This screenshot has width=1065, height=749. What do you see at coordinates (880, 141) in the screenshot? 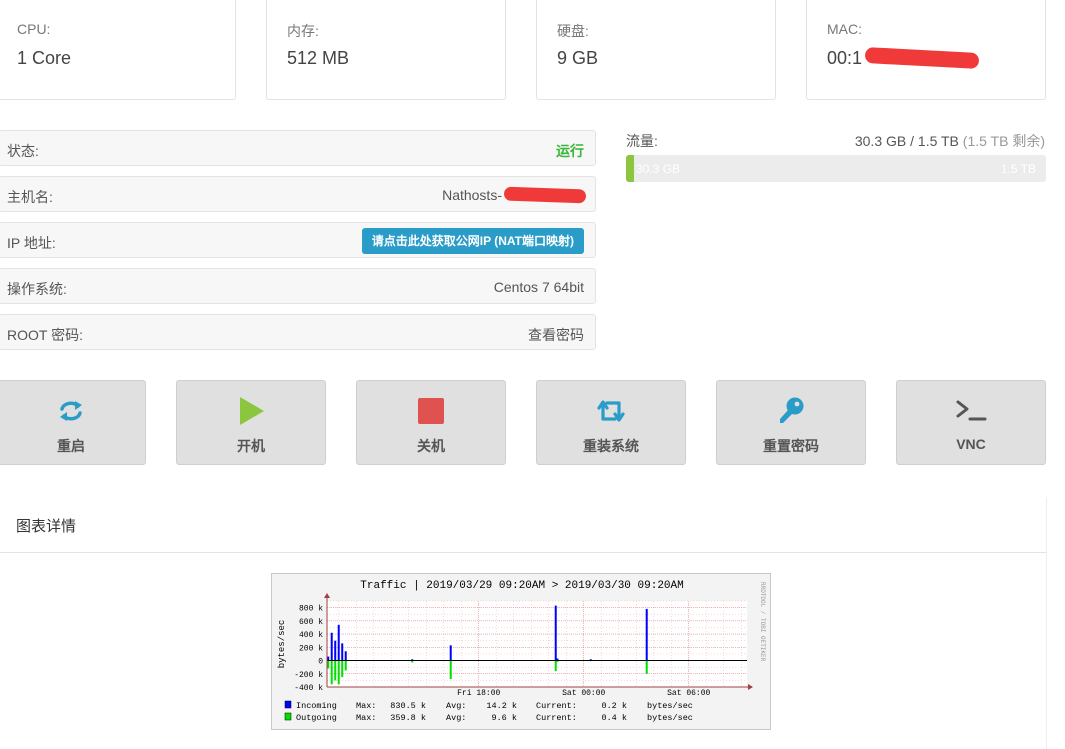
I see `traffic-used: 30.3 GB` at bounding box center [880, 141].